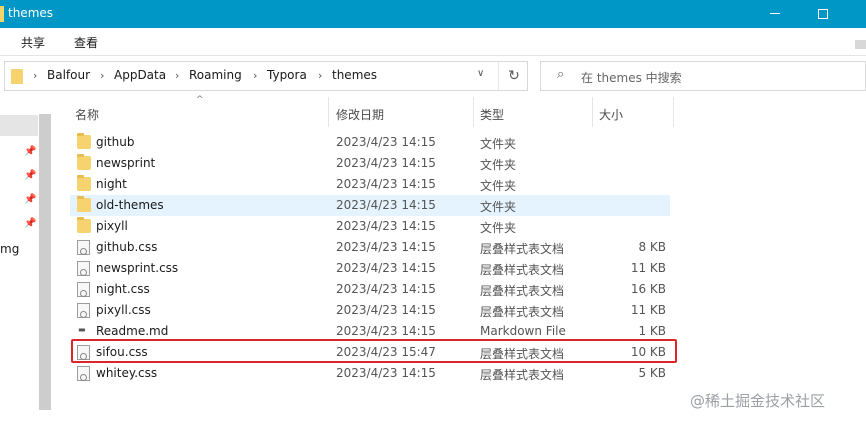 The image size is (866, 426). Describe the element at coordinates (199, 112) in the screenshot. I see `column-header-name: 名称` at that location.